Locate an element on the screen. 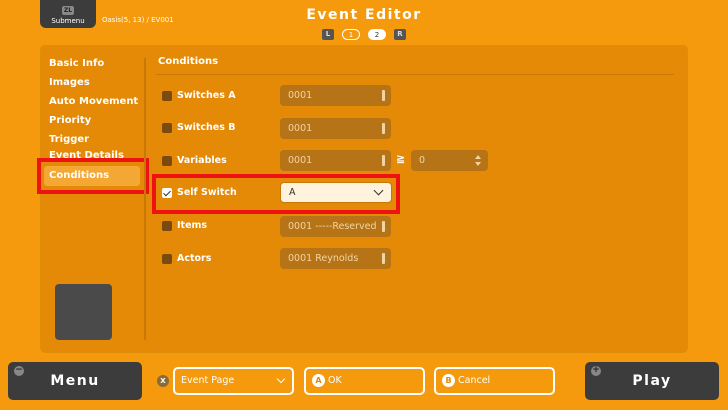 Image resolution: width=728 pixels, height=410 pixels. play-button: + Play is located at coordinates (652, 381).